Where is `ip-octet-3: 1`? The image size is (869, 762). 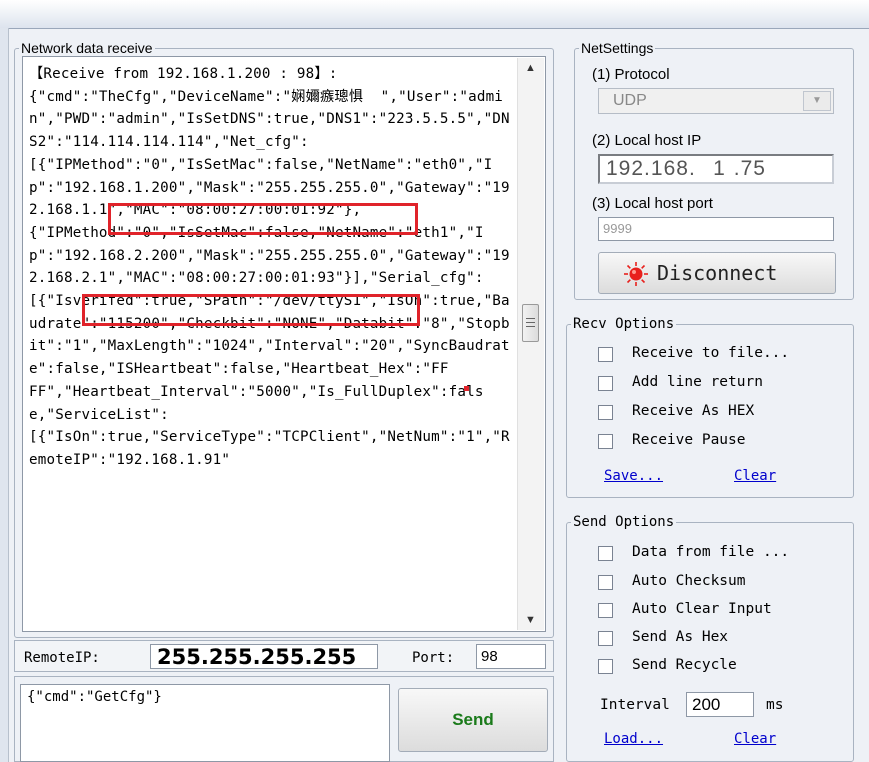 ip-octet-3: 1 is located at coordinates (719, 168).